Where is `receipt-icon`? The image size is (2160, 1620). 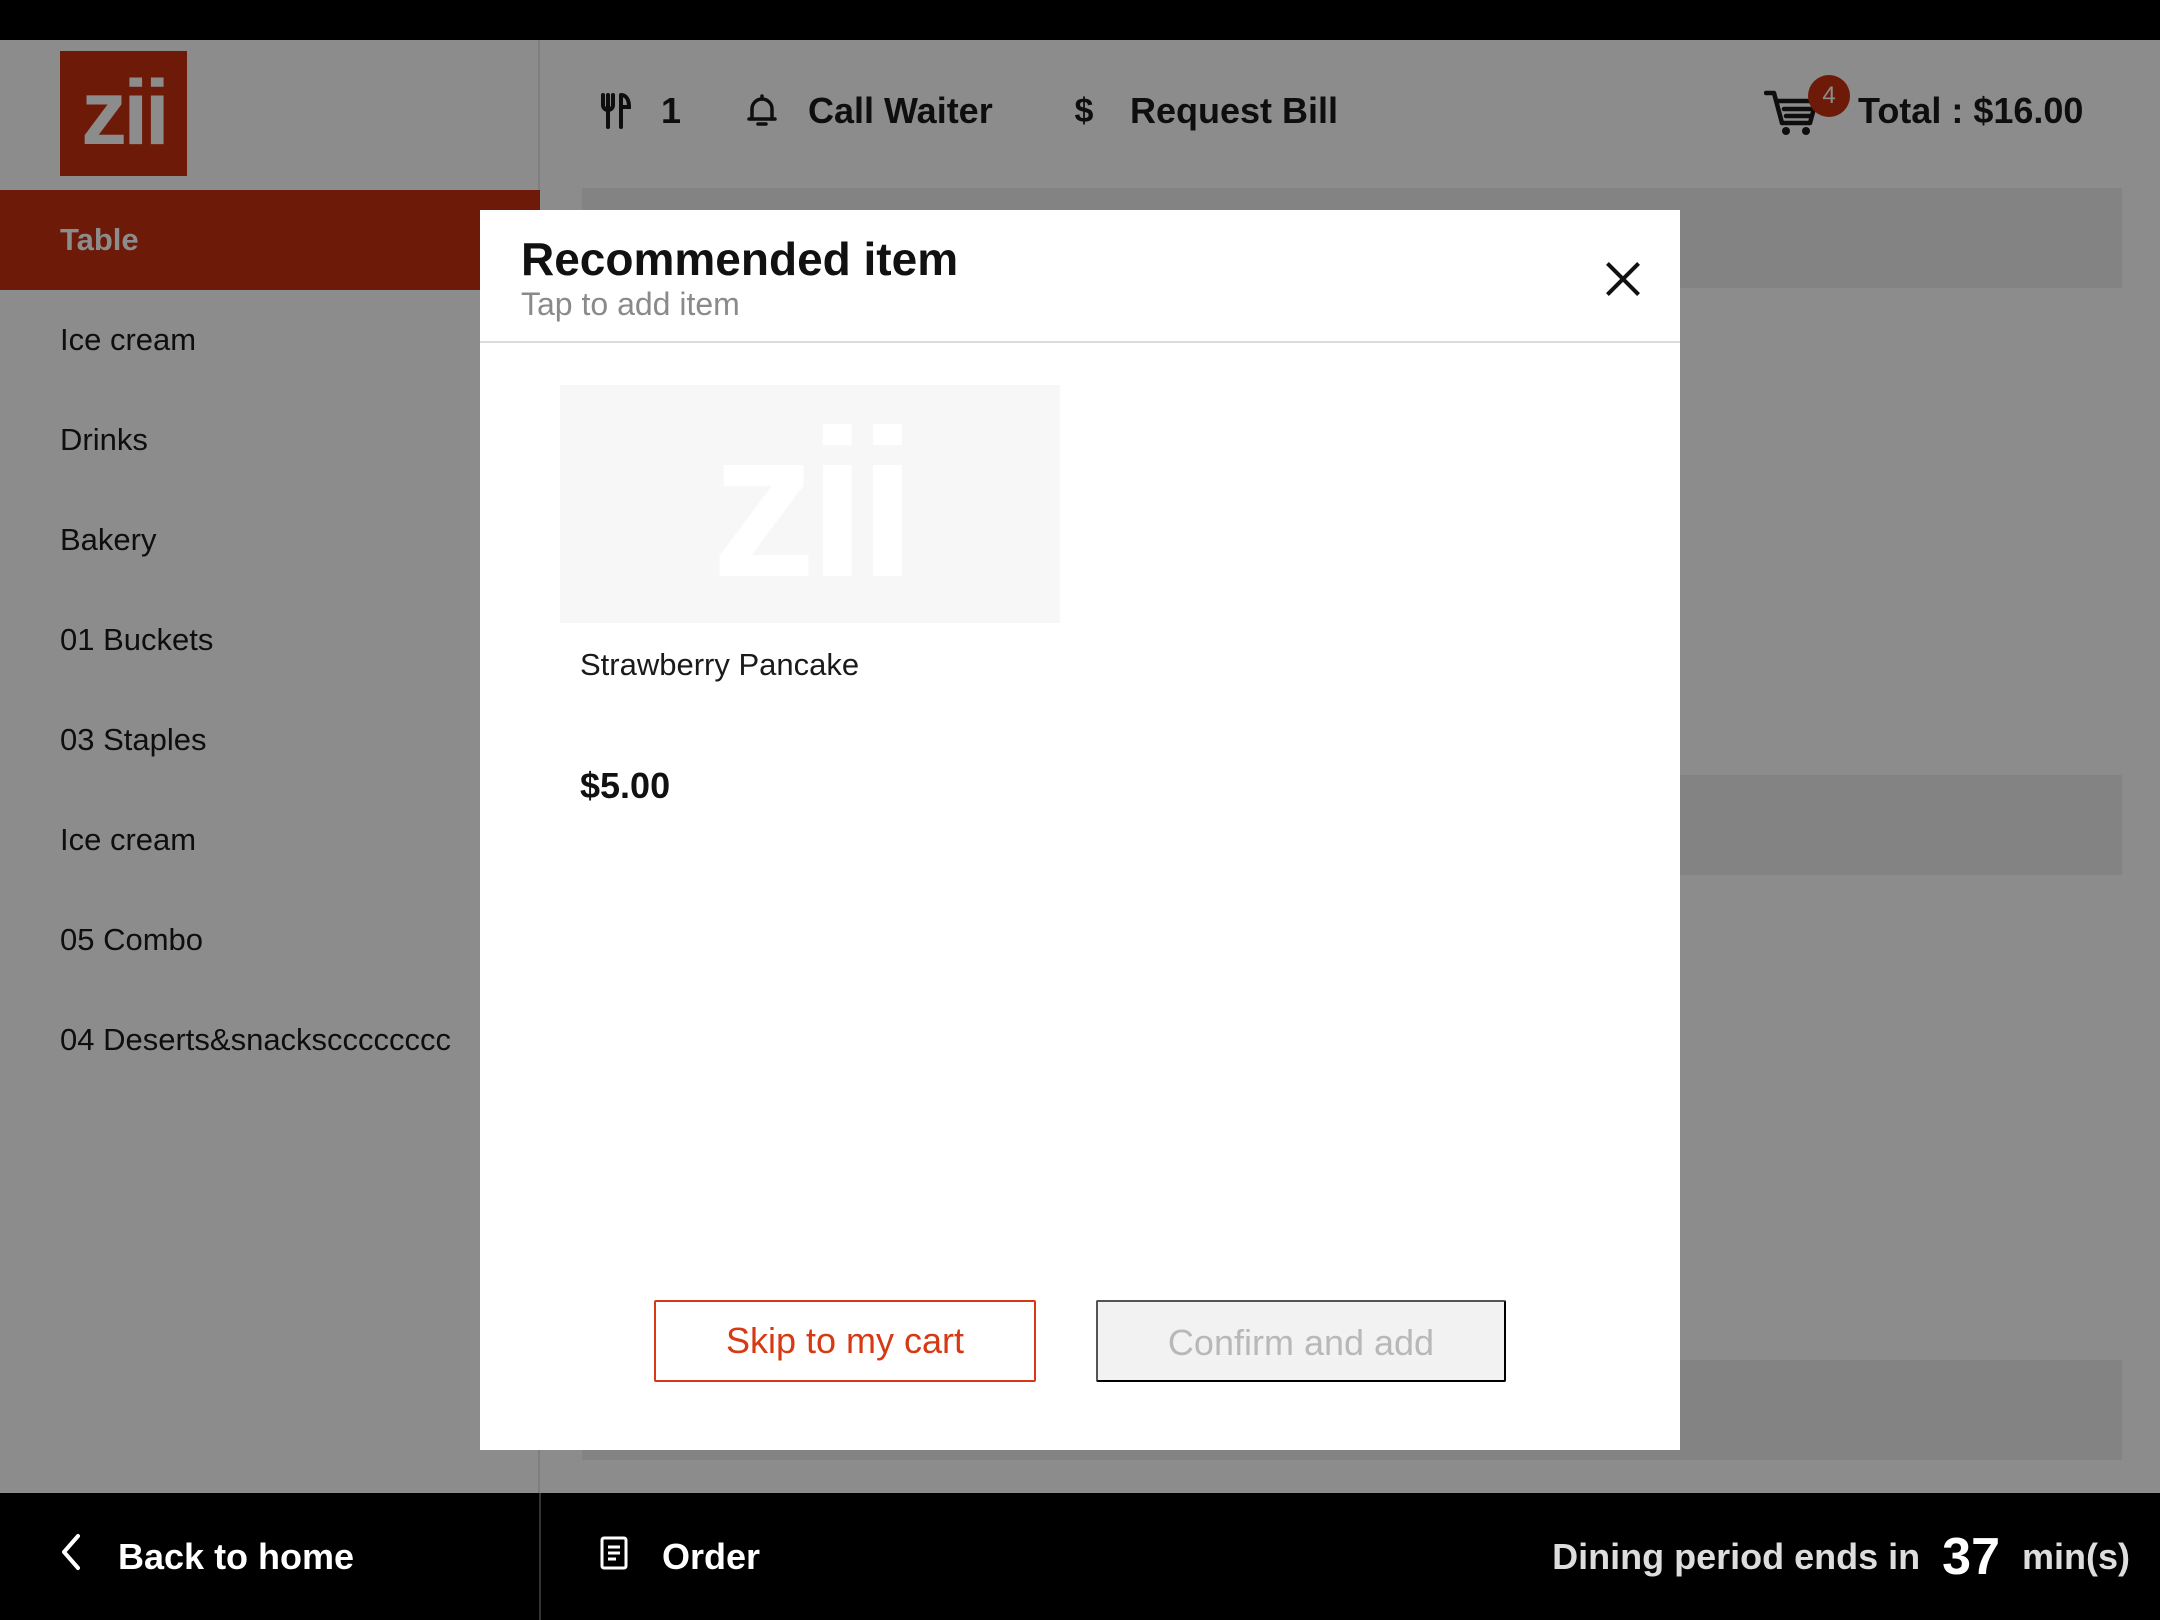
receipt-icon is located at coordinates (614, 1557).